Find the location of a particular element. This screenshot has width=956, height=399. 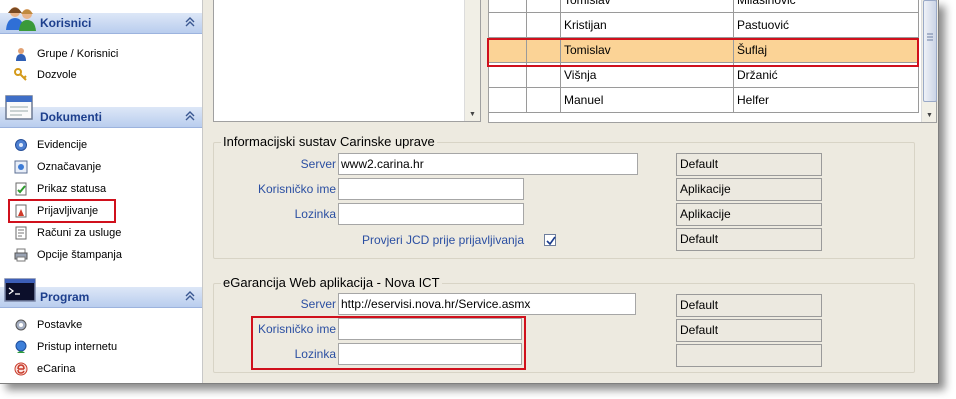

sidebar-item-label: Računi za usluge is located at coordinates (79, 233).